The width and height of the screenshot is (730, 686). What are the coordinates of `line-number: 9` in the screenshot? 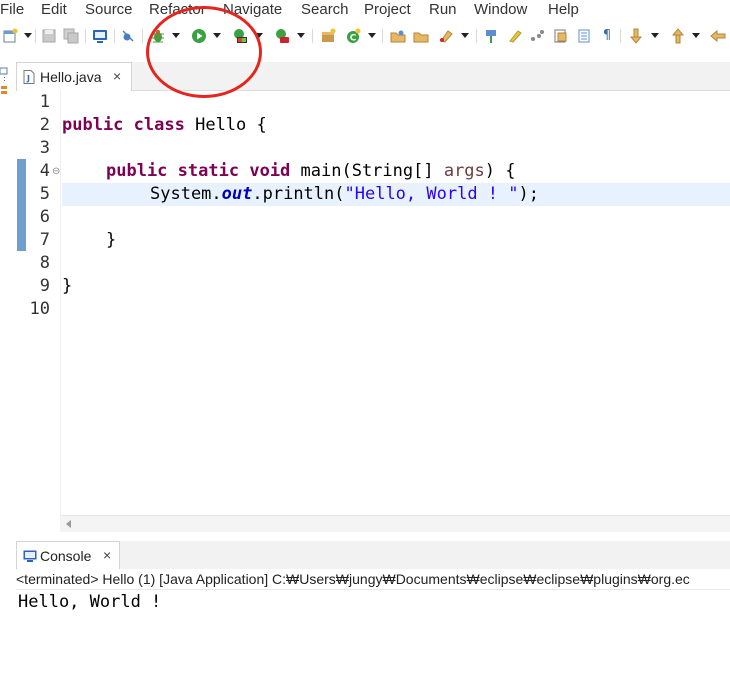 It's located at (44, 286).